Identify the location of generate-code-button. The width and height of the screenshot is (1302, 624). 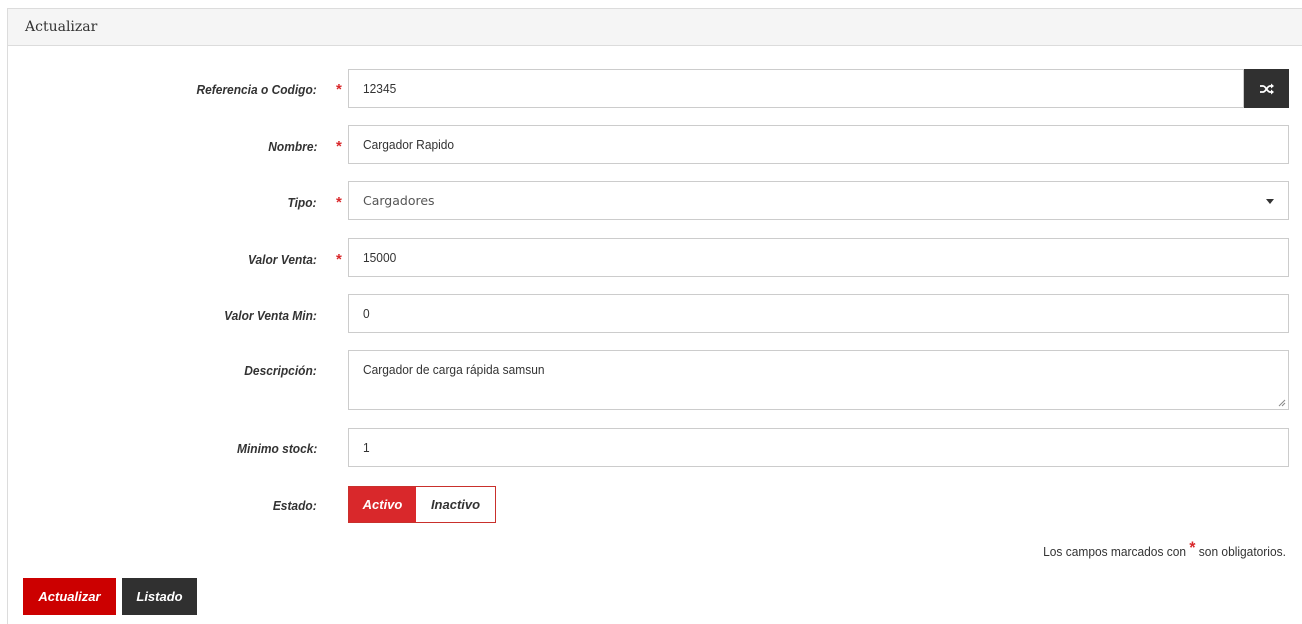
(1266, 88).